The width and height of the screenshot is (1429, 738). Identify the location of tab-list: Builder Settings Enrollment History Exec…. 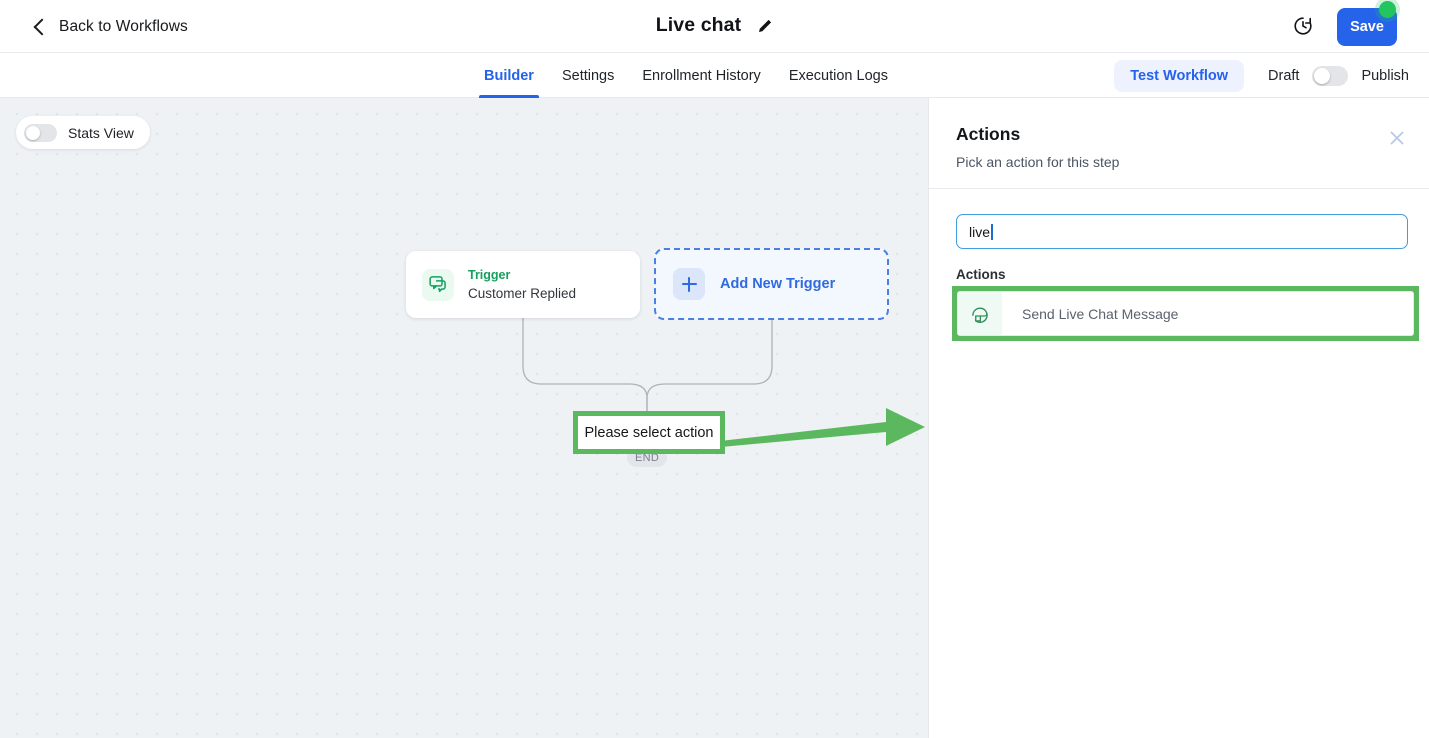
(686, 75).